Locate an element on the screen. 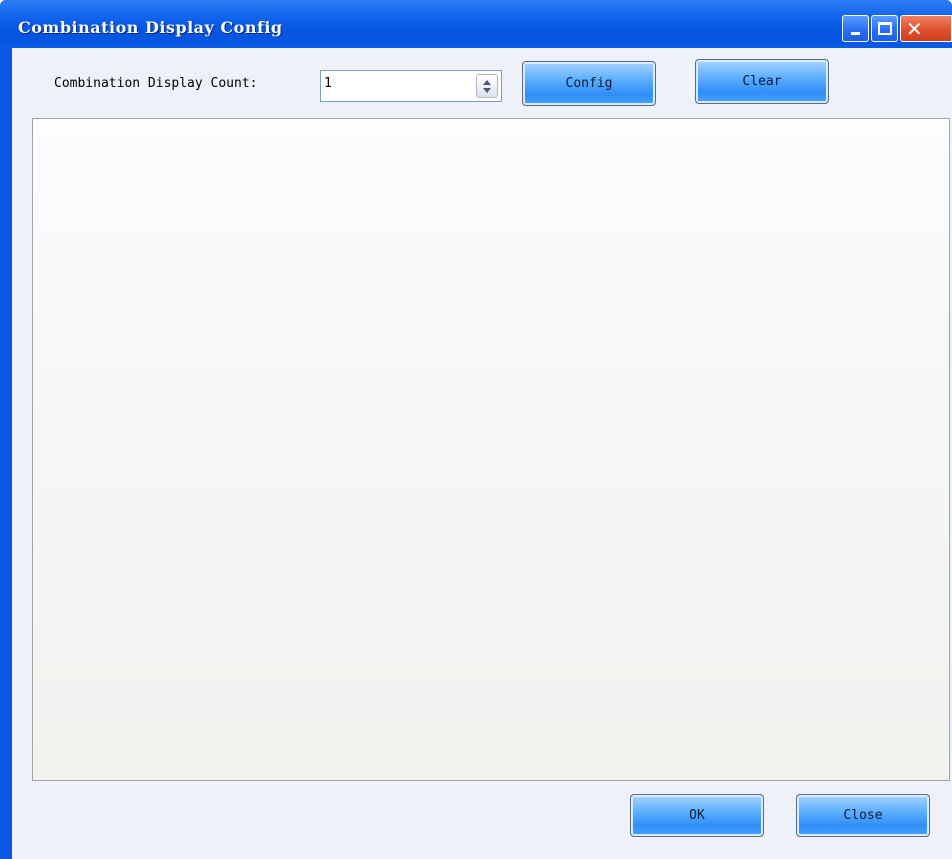 The image size is (952, 859). clear-button: Clear is located at coordinates (762, 81).